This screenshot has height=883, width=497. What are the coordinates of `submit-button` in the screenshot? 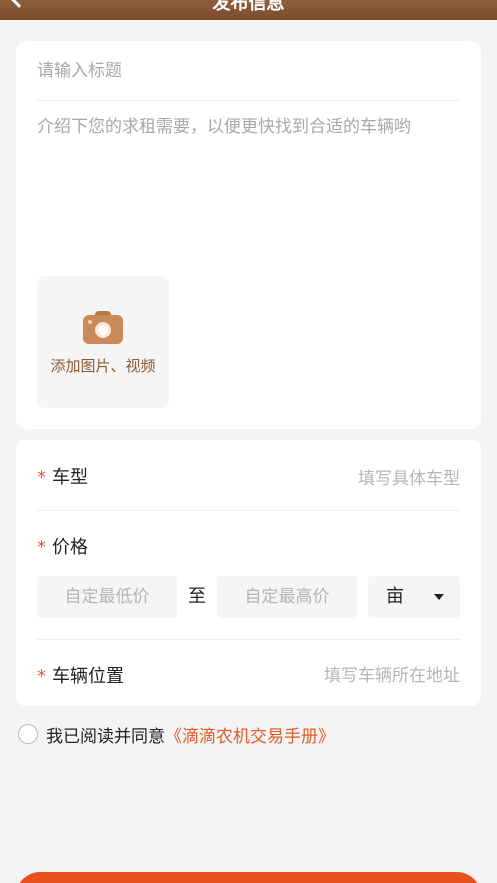 It's located at (248, 877).